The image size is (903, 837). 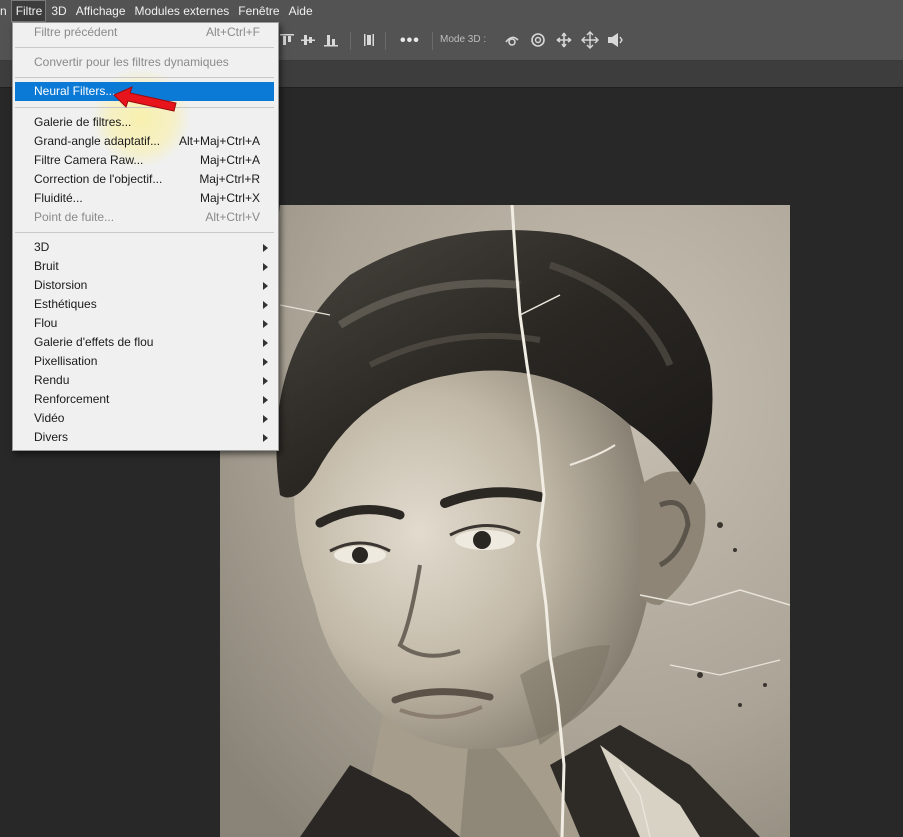 What do you see at coordinates (145, 99) in the screenshot?
I see `red-arrow-pointer-icon` at bounding box center [145, 99].